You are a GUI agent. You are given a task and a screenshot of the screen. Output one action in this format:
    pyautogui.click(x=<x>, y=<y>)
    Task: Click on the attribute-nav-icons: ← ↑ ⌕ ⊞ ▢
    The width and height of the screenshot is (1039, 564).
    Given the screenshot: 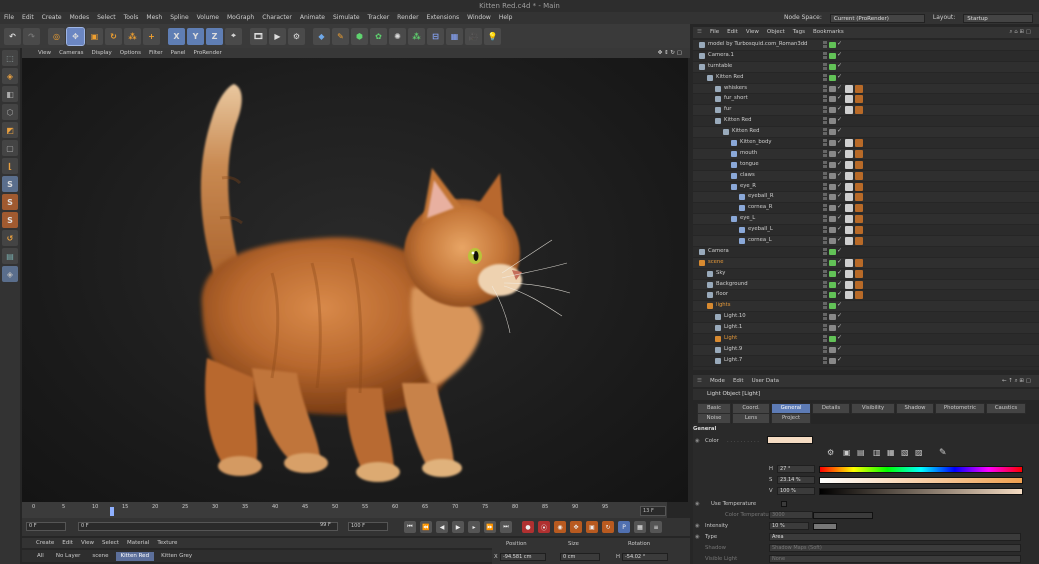 What is the action you would take?
    pyautogui.click(x=1016, y=381)
    